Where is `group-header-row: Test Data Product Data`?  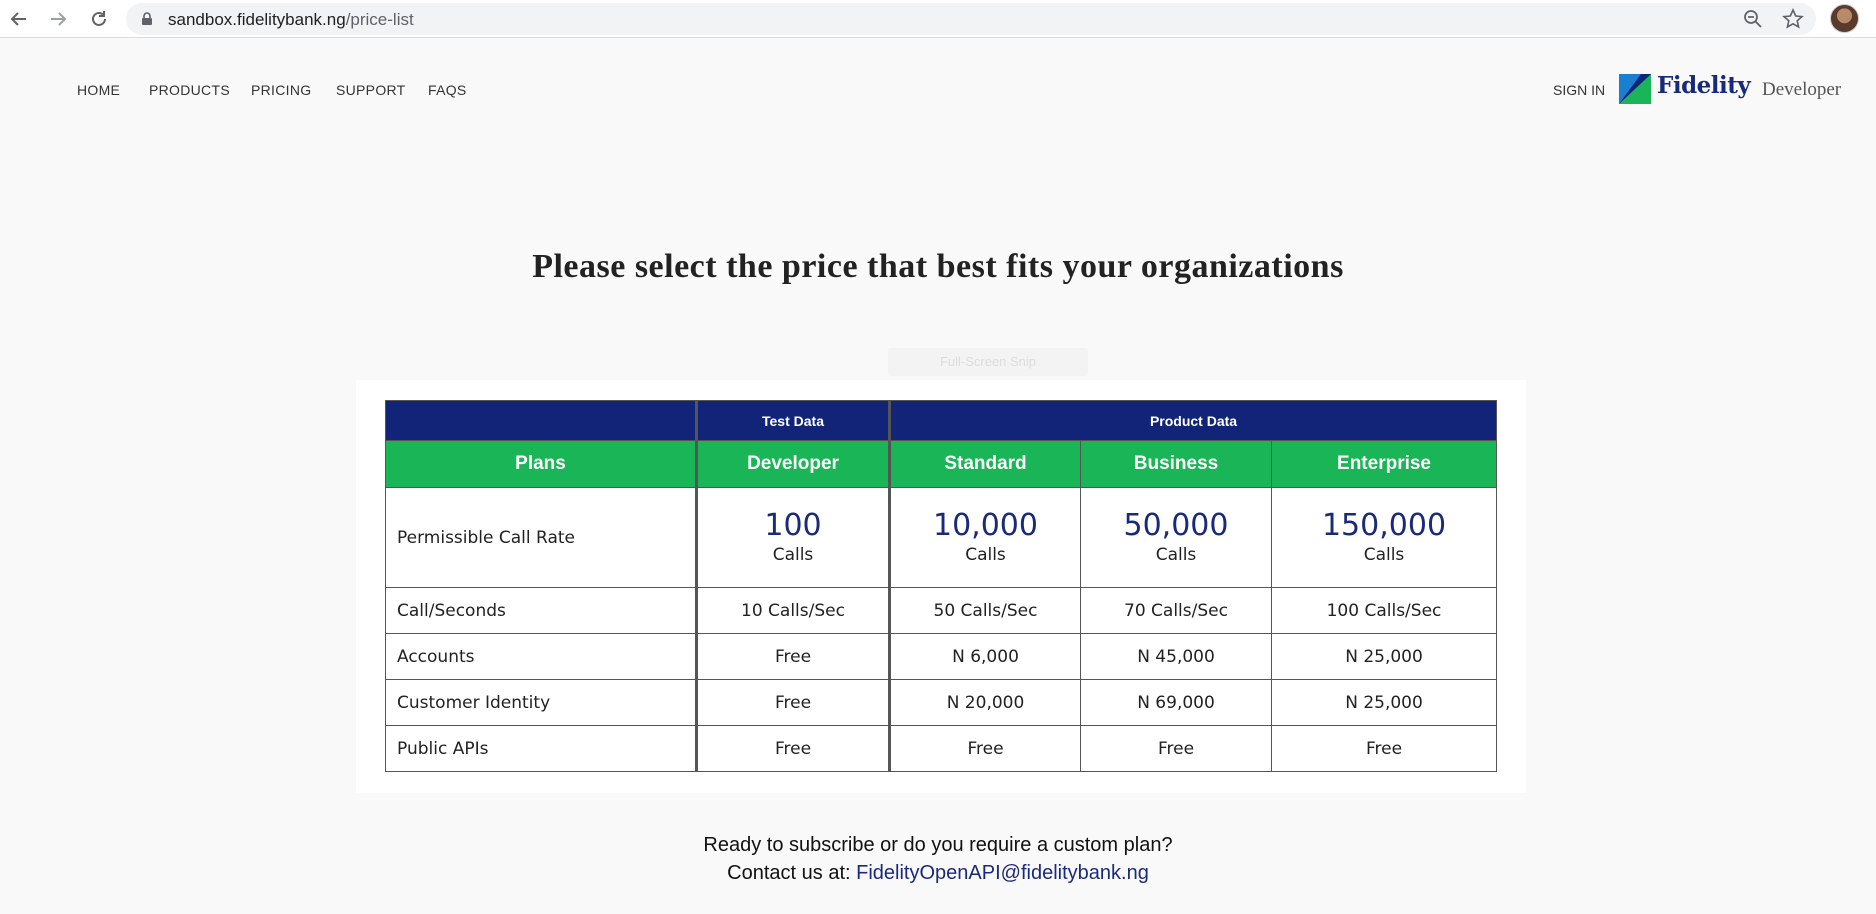
group-header-row: Test Data Product Data is located at coordinates (941, 420).